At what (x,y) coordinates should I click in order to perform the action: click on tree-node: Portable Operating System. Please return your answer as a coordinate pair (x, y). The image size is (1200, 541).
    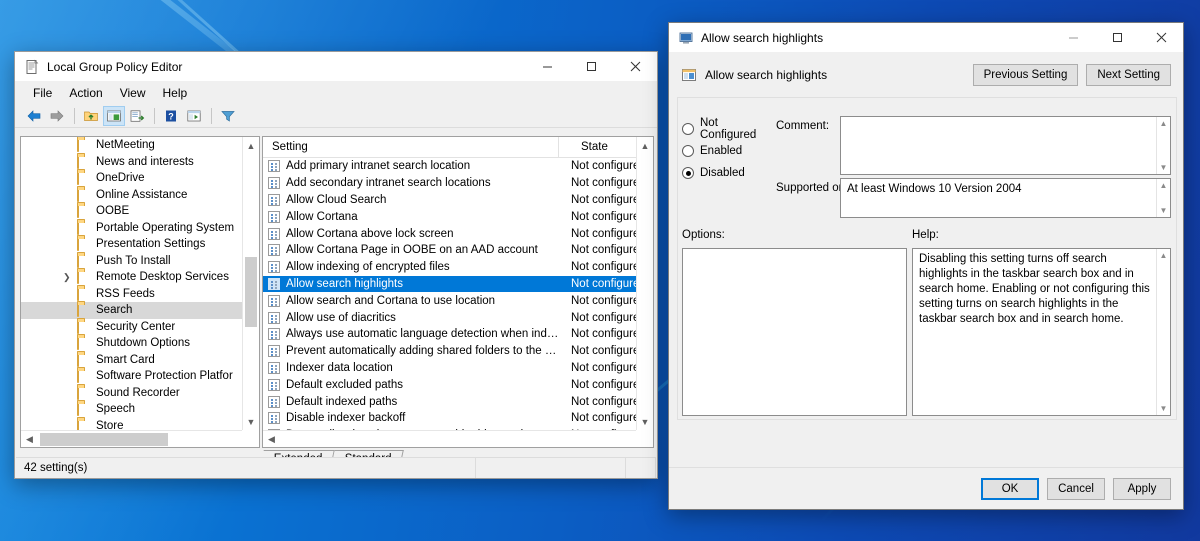
    Looking at the image, I should click on (131, 228).